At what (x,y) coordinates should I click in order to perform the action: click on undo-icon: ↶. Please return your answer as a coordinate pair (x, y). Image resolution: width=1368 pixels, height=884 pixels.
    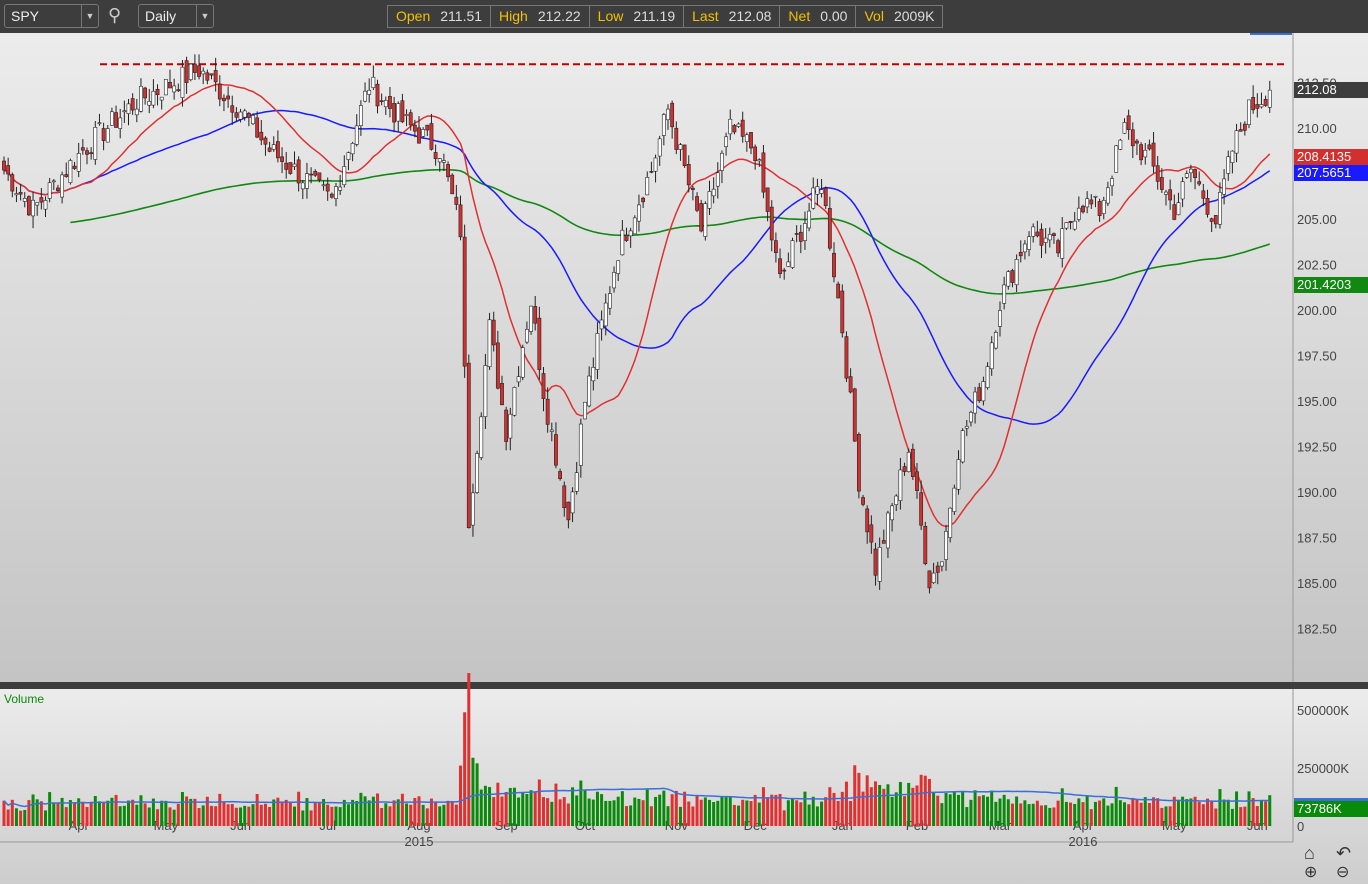
    Looking at the image, I should click on (1343, 853).